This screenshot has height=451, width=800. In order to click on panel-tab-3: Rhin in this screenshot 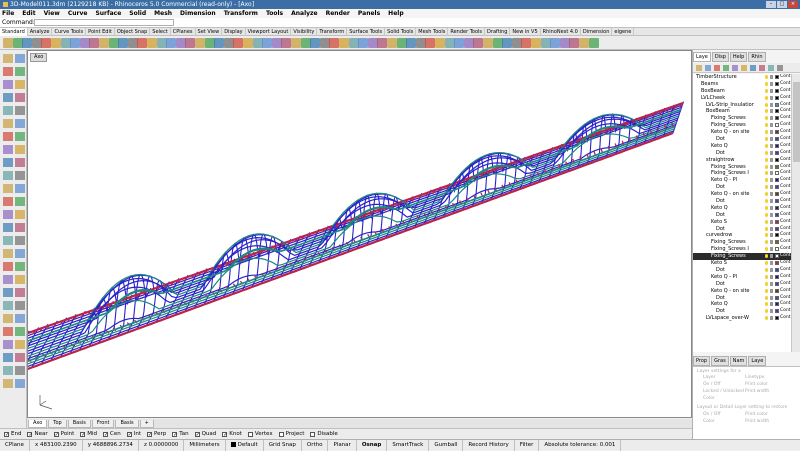, I will do `click(757, 57)`.